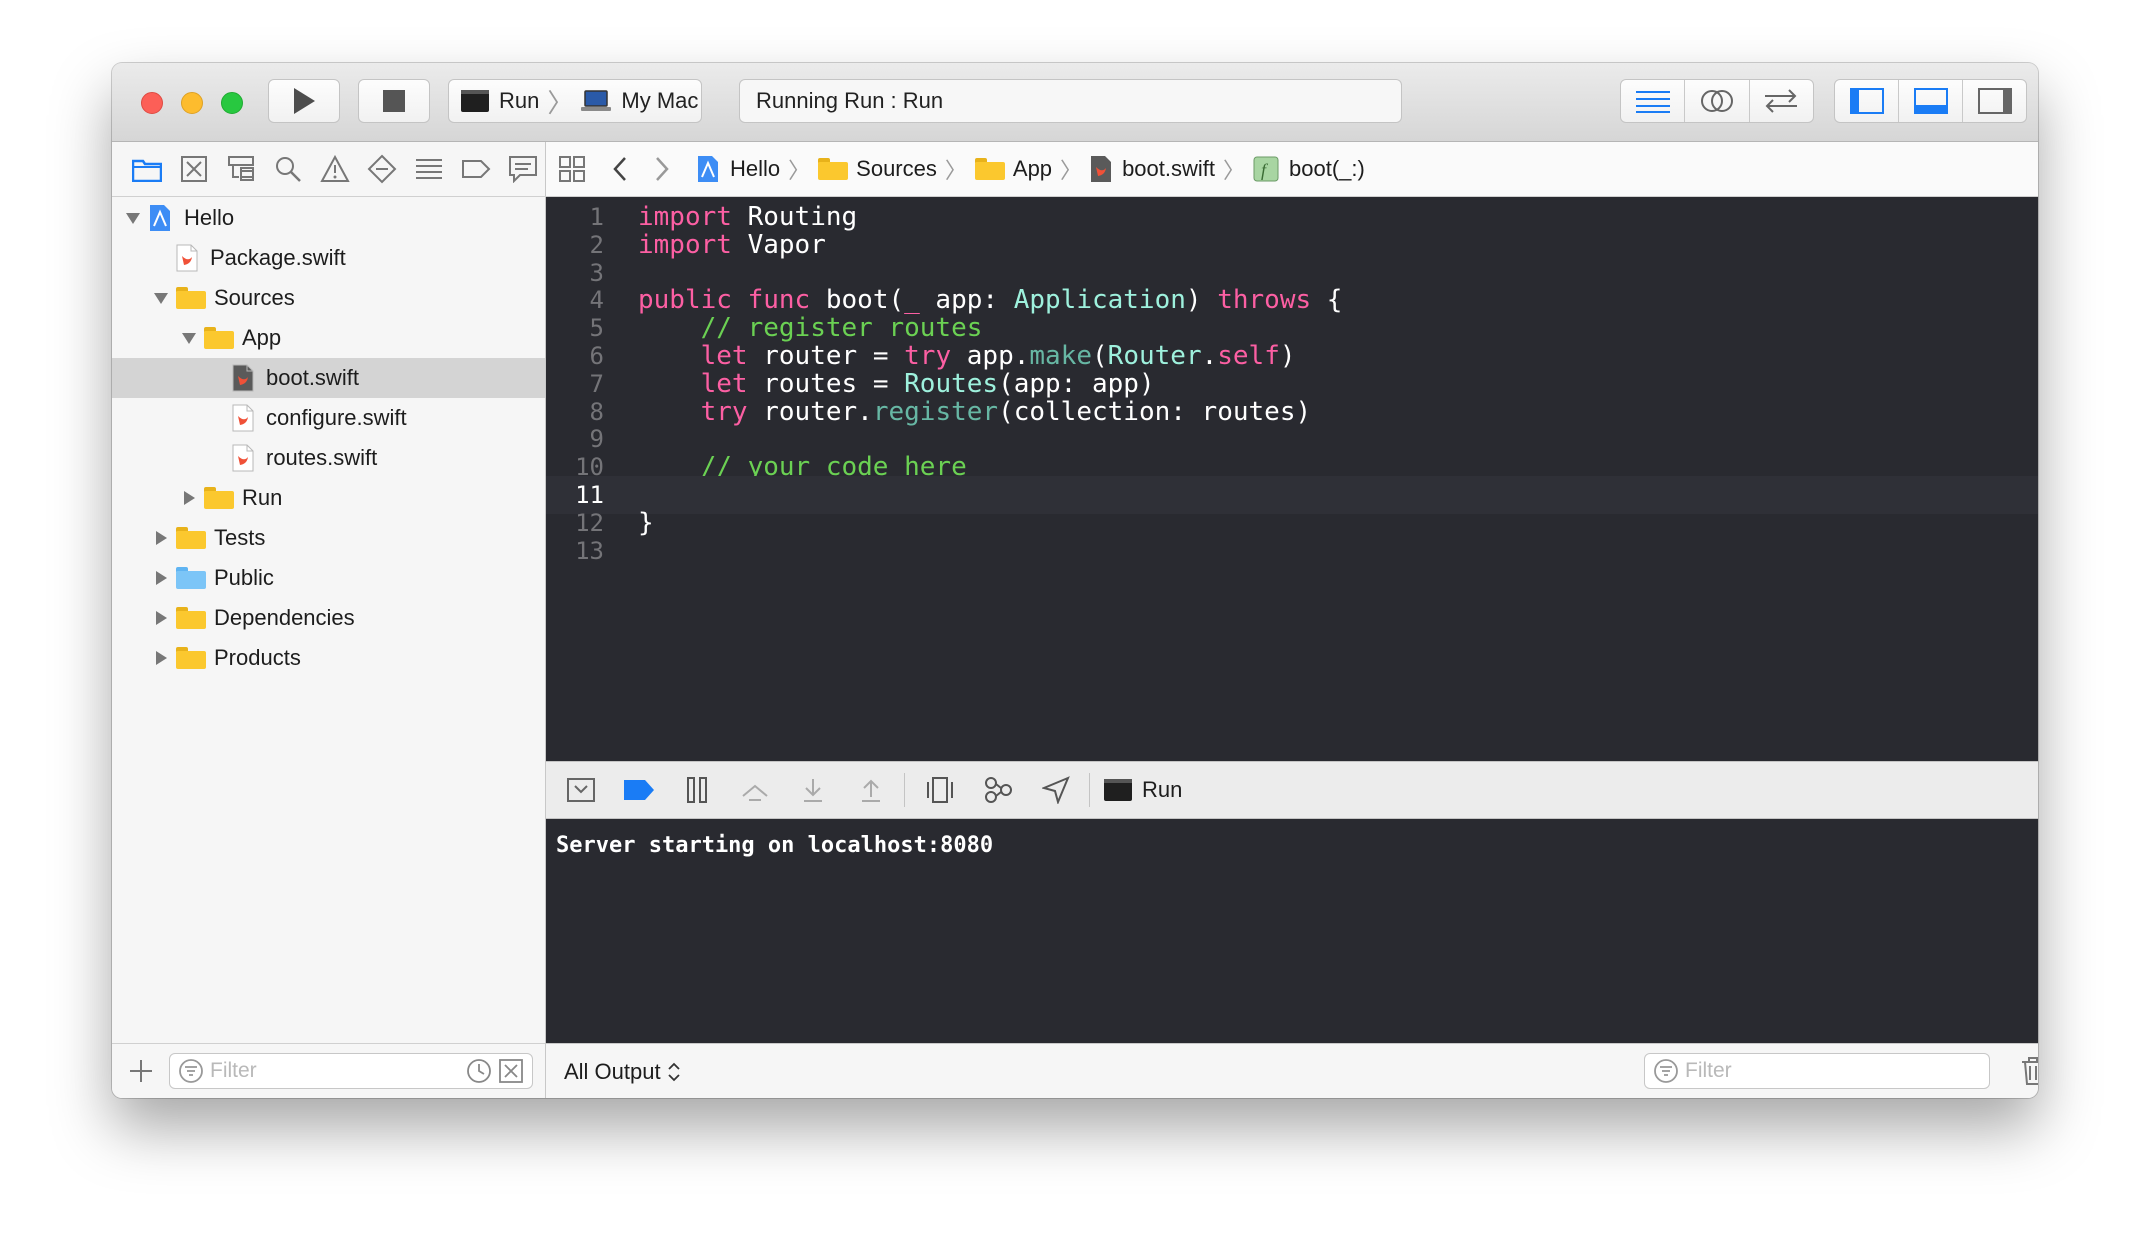 The image size is (2144, 1256). What do you see at coordinates (254, 297) in the screenshot?
I see `tree-item-label: Sources` at bounding box center [254, 297].